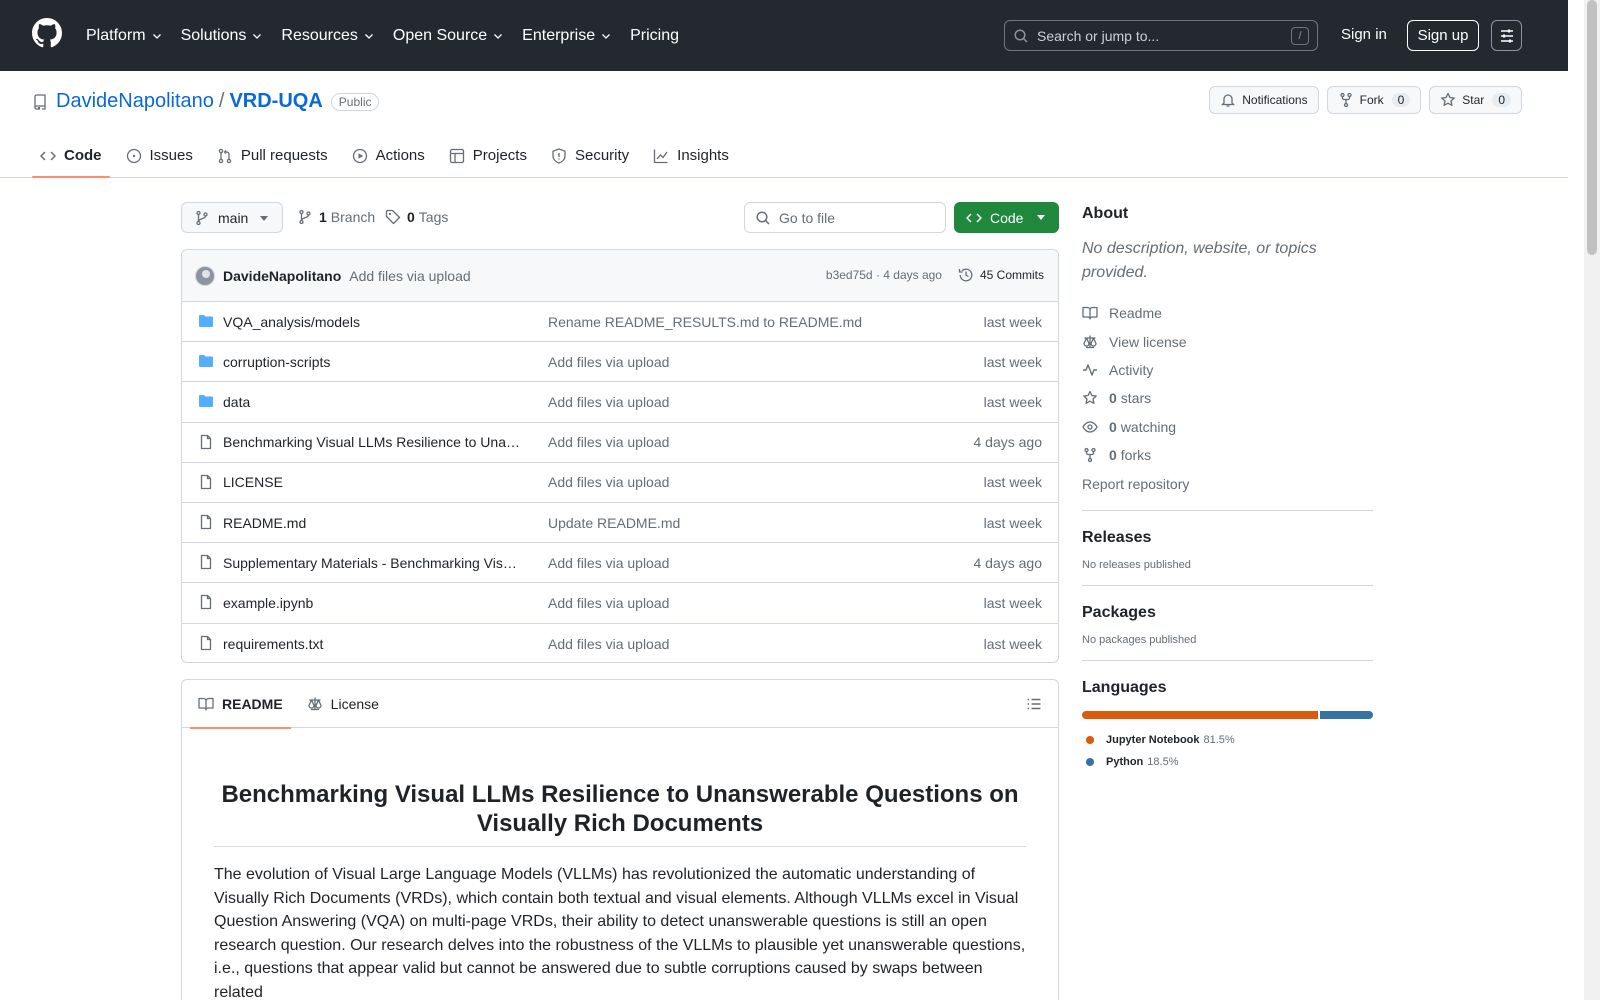 The height and width of the screenshot is (1000, 1600). I want to click on table-icon, so click(456, 155).